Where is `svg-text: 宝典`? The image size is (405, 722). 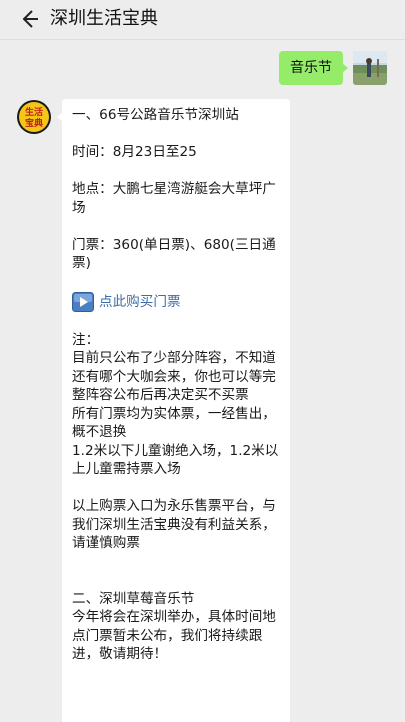
svg-text: 宝典 is located at coordinates (34, 123).